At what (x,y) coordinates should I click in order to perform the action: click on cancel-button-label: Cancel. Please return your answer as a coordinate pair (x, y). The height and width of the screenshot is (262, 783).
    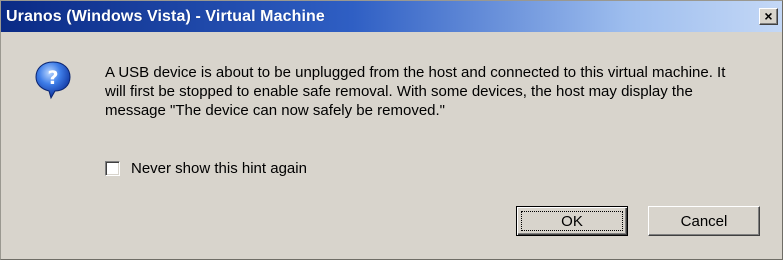
    Looking at the image, I should click on (704, 221).